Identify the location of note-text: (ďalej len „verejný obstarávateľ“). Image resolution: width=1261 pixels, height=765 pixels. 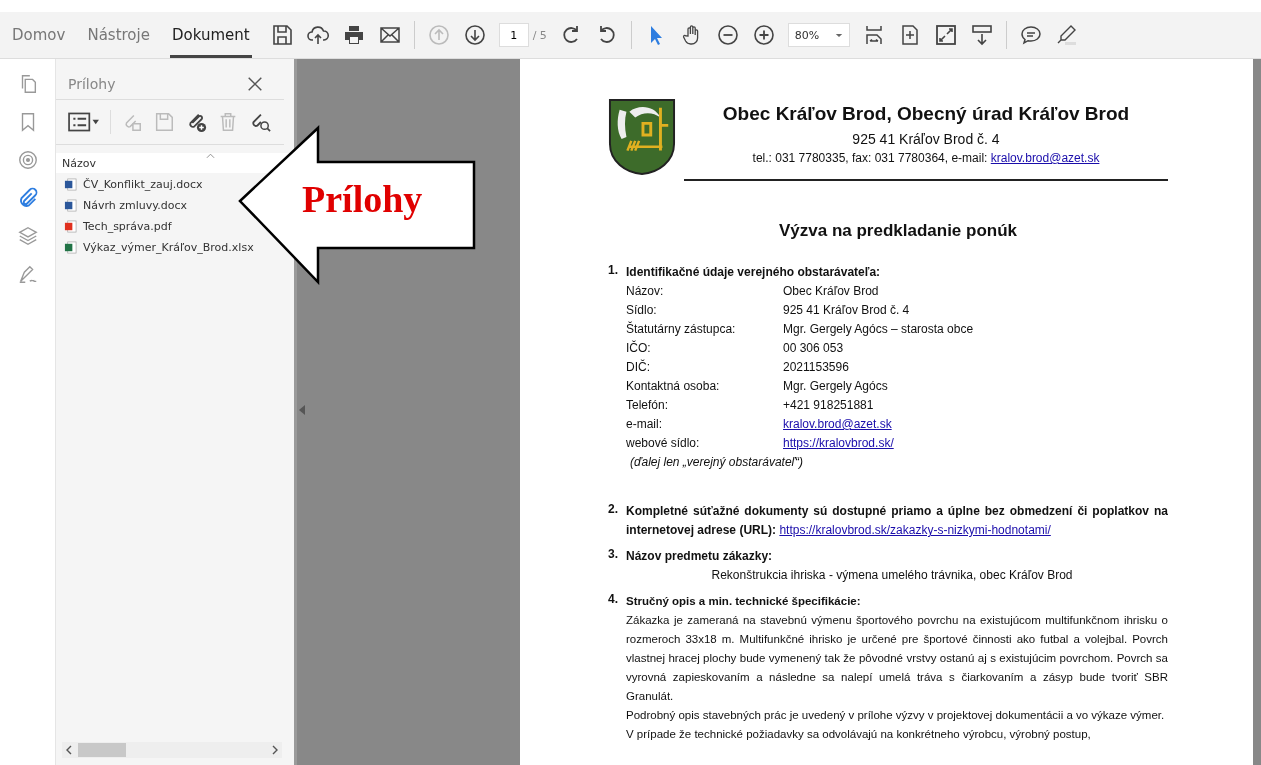
(716, 462).